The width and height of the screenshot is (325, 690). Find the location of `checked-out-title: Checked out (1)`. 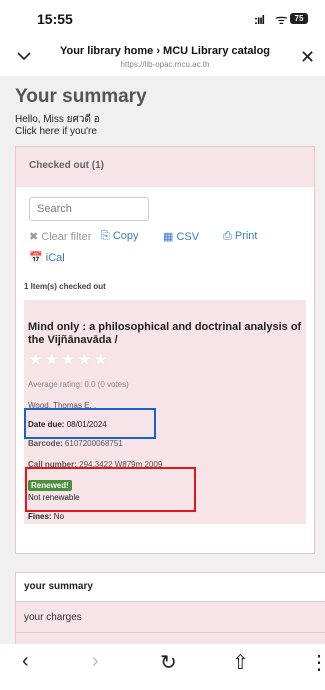

checked-out-title: Checked out (1) is located at coordinates (67, 165).